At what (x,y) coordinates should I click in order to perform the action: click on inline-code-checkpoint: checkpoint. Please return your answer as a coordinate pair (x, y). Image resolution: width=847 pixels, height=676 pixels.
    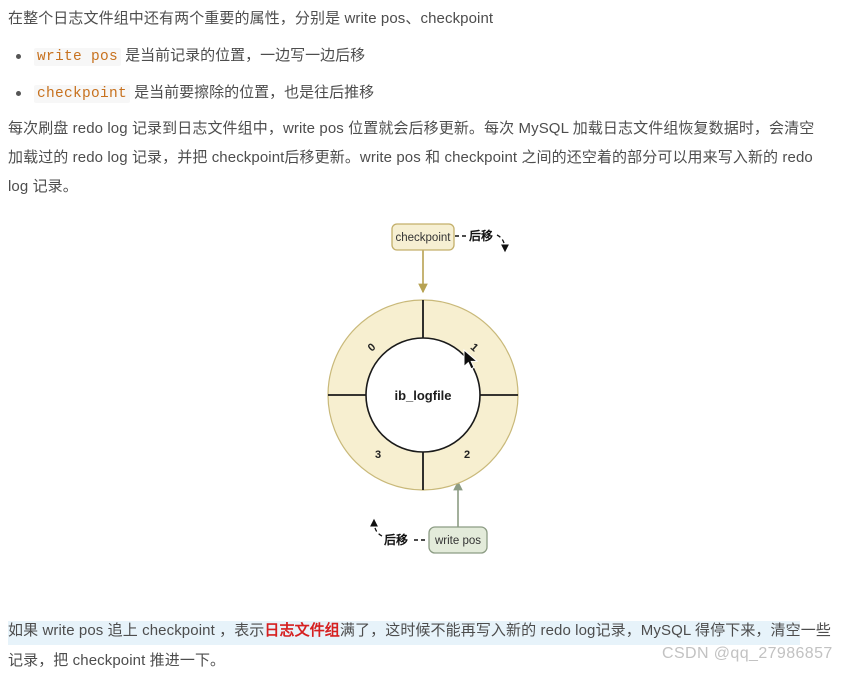
    Looking at the image, I should click on (82, 94).